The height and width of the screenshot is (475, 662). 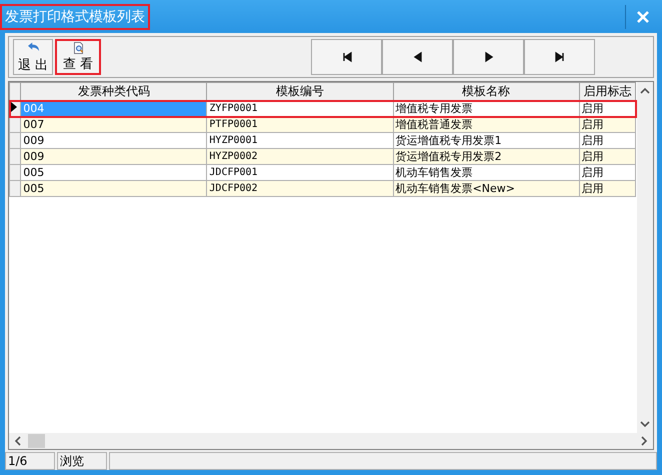 I want to click on vertical-scrollbar, so click(x=645, y=257).